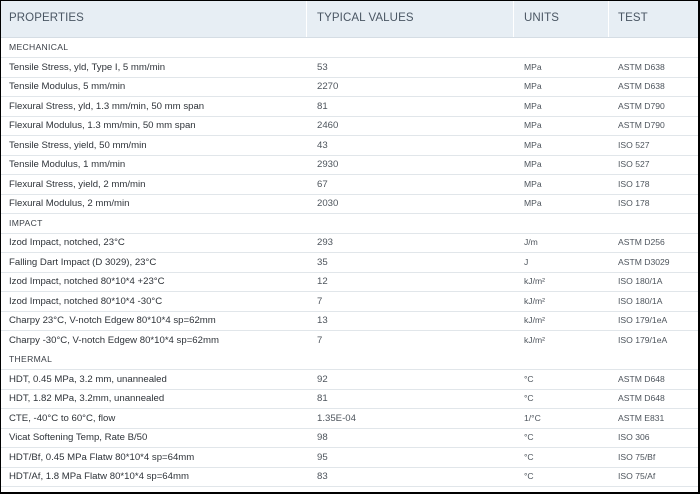 The image size is (700, 494). Describe the element at coordinates (349, 204) in the screenshot. I see `table-row: Flexural Modulus, 2 mm/min 2030 MPa ISO 178` at that location.